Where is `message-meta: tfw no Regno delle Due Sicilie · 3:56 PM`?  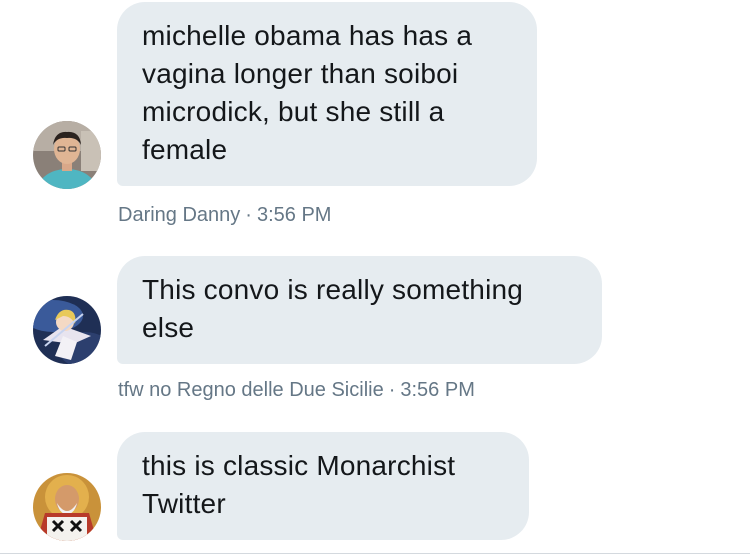
message-meta: tfw no Regno delle Due Sicilie · 3:56 PM is located at coordinates (296, 390).